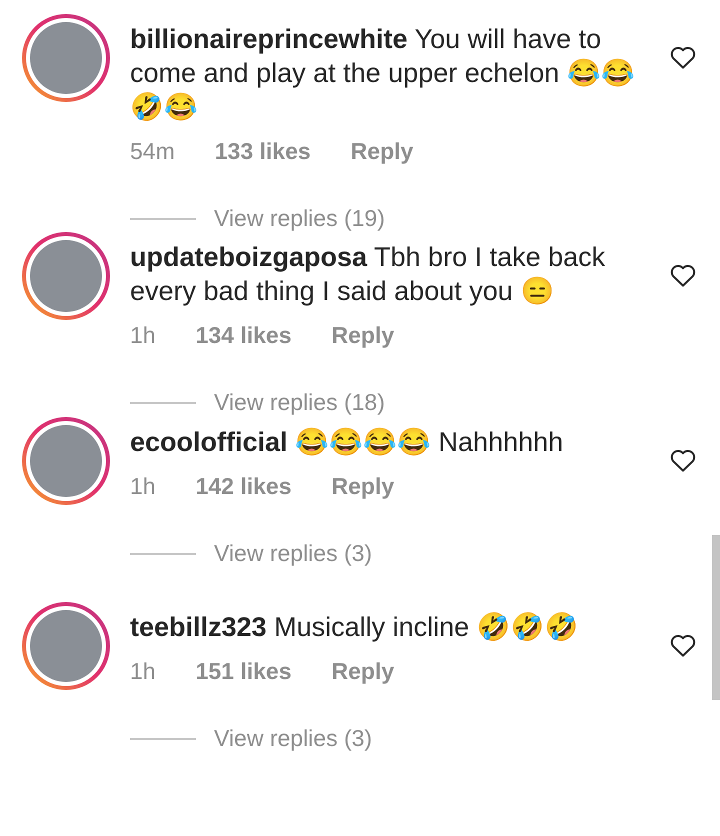  I want to click on comment-text: ecoolofficial 😂😂😂😂 Nahhhhhh, so click(347, 442).